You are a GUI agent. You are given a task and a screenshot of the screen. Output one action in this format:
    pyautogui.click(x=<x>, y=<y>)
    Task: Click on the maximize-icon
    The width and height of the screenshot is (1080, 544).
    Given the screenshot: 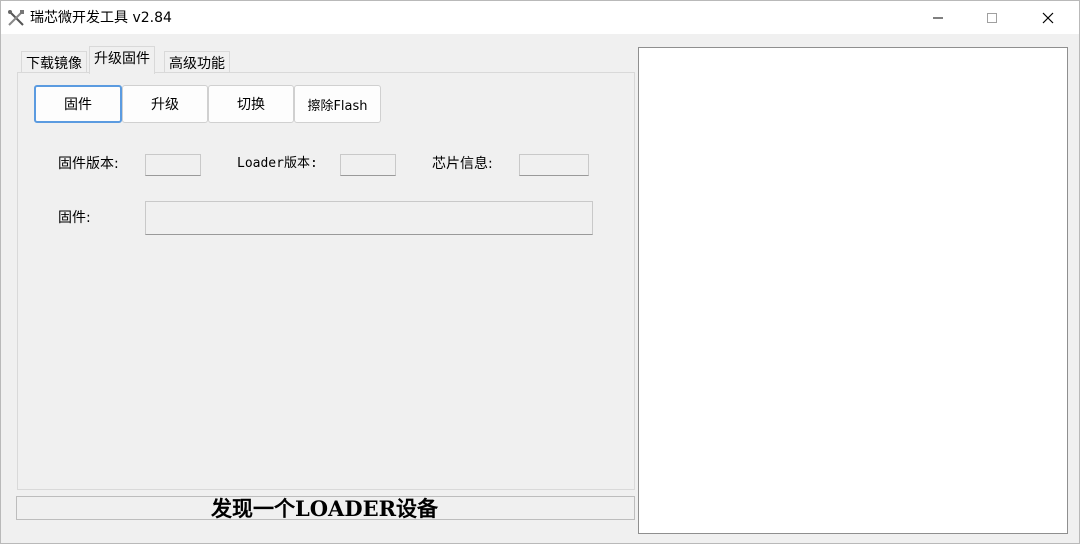 What is the action you would take?
    pyautogui.click(x=992, y=17)
    